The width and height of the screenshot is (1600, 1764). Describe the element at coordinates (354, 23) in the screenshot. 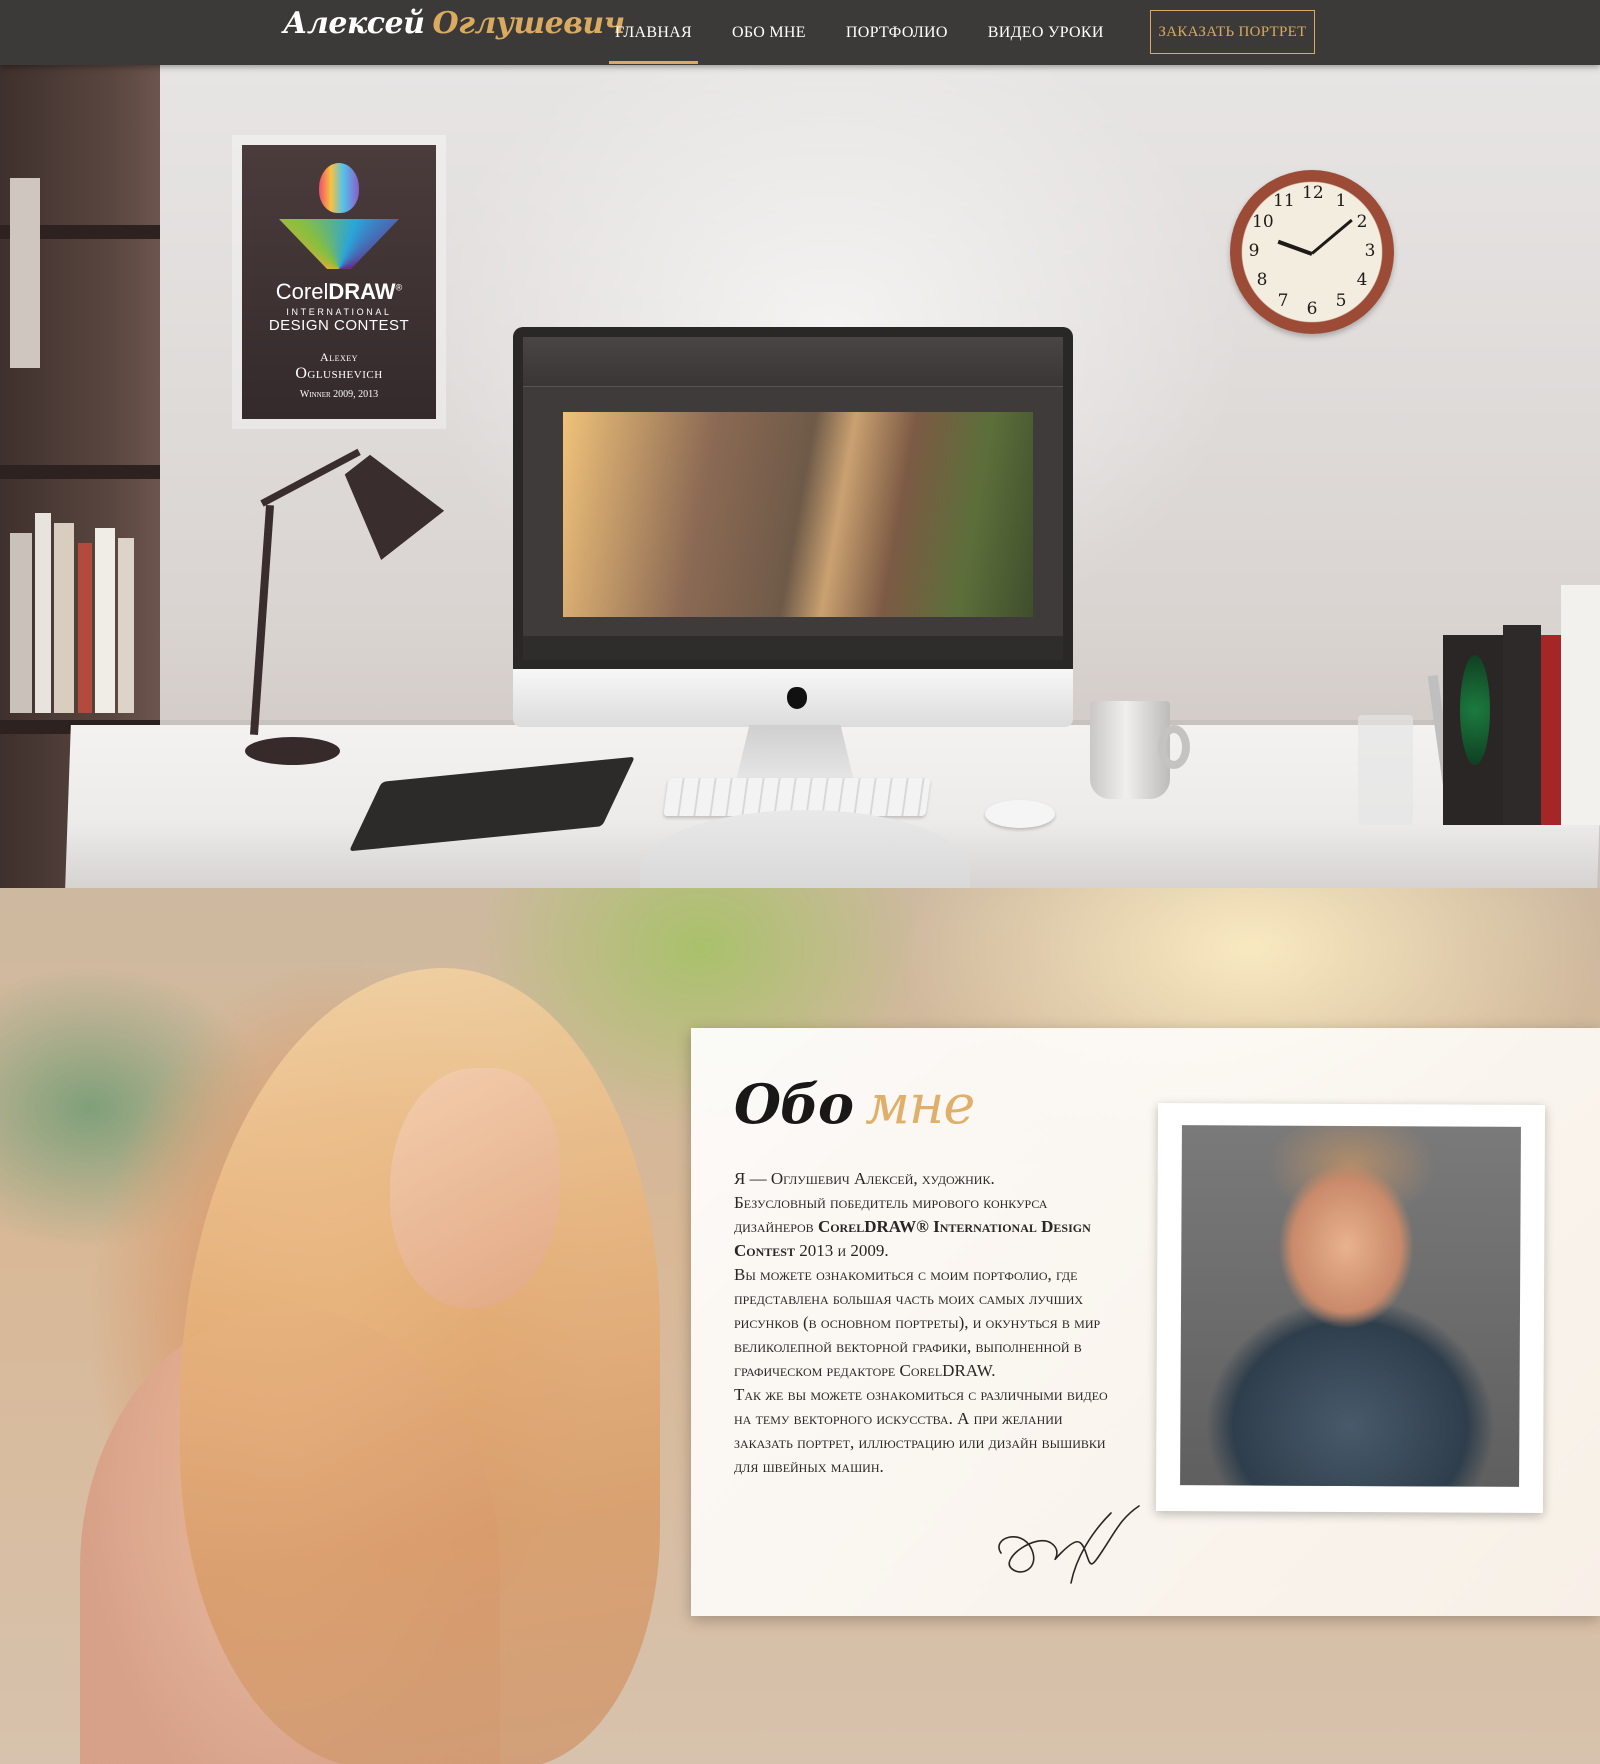

I see `logo-first-name: Алексей` at that location.